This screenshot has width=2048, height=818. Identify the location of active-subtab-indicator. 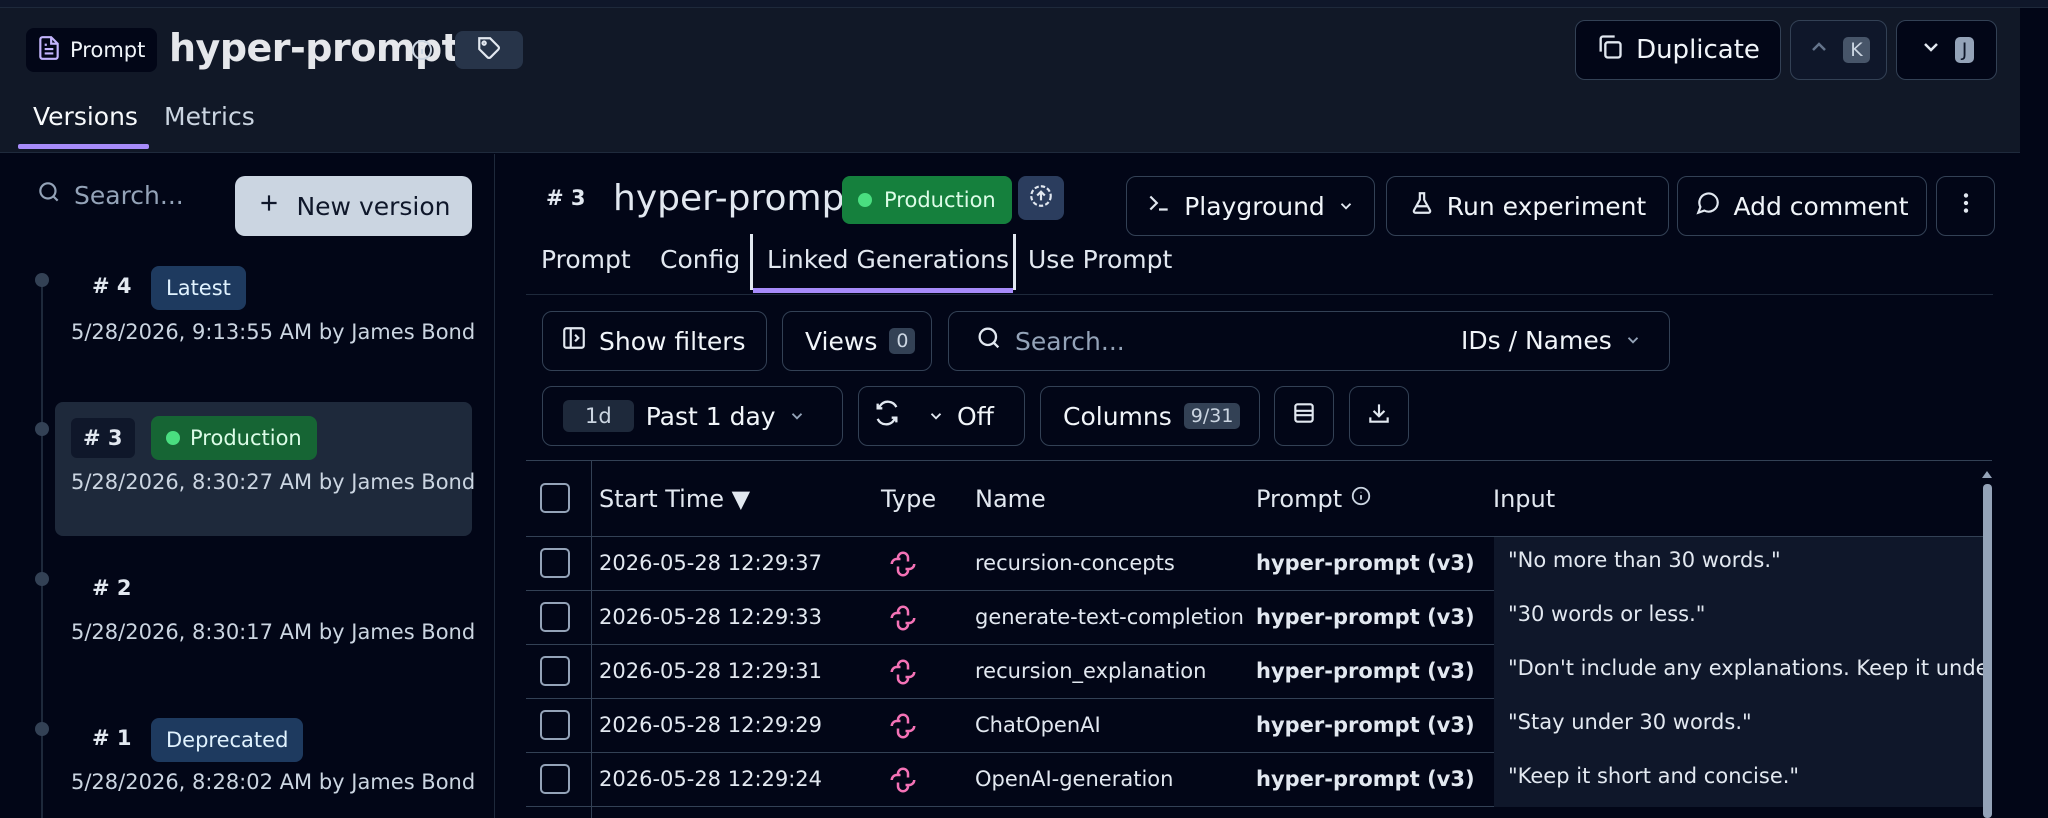
(883, 290).